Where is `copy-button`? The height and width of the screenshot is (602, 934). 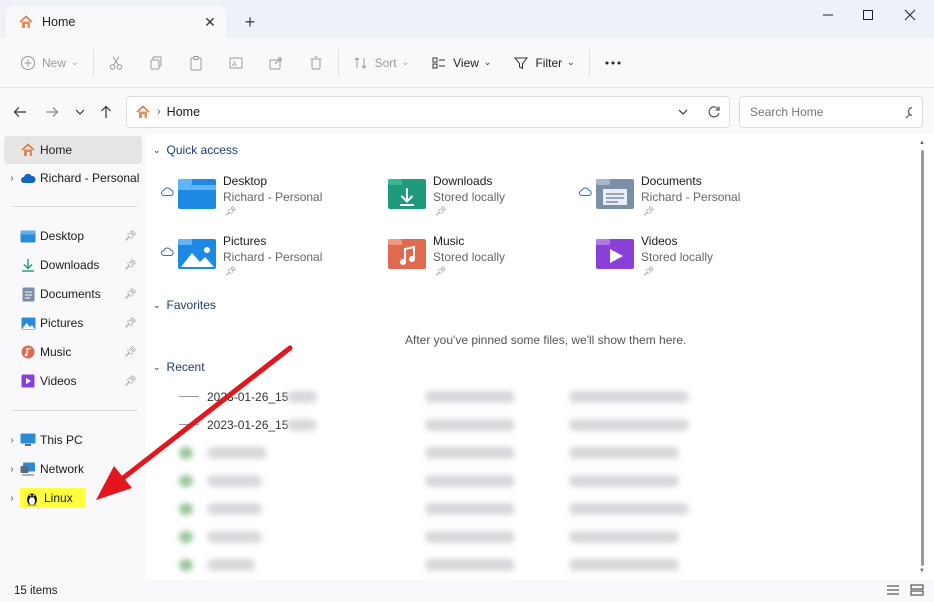
copy-button is located at coordinates (156, 63).